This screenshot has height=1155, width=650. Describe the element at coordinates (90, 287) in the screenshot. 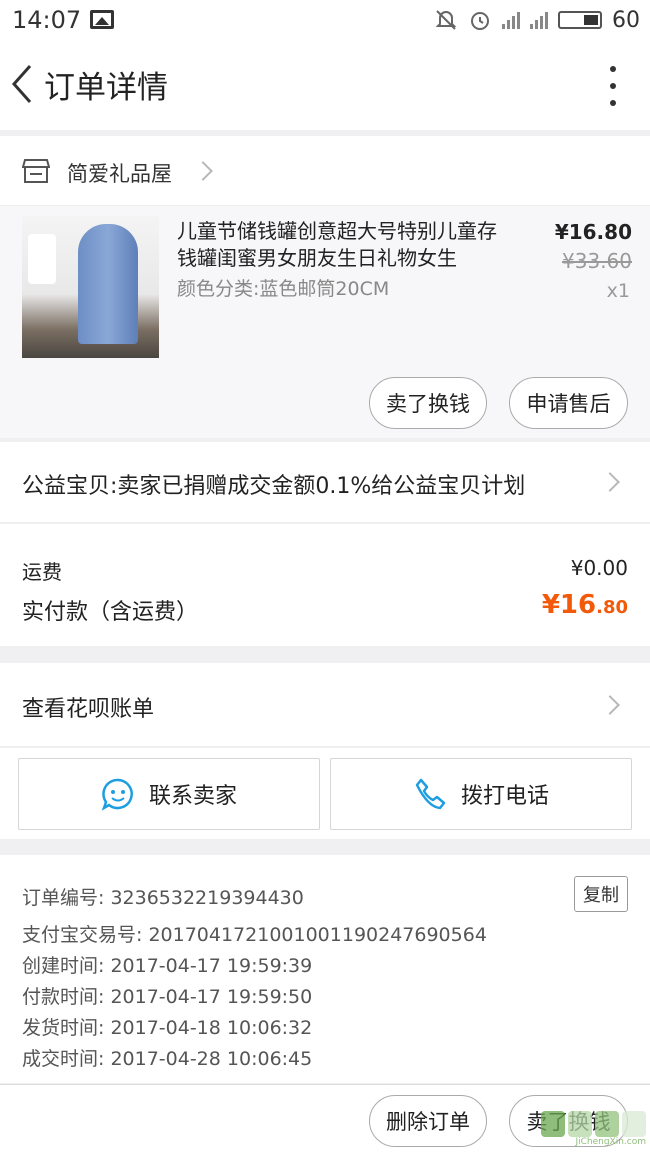

I see `product-image` at that location.